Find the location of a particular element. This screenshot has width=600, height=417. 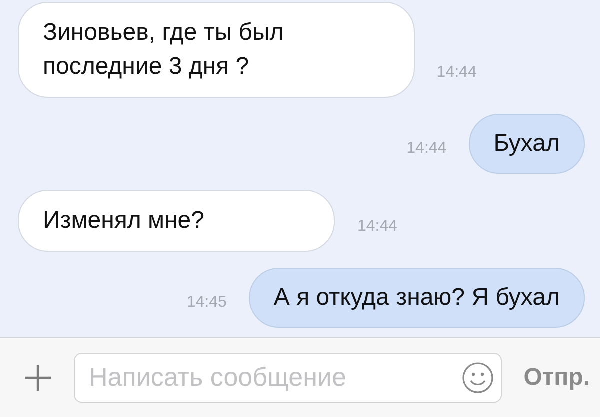

message-bubble: Бухал is located at coordinates (526, 144).